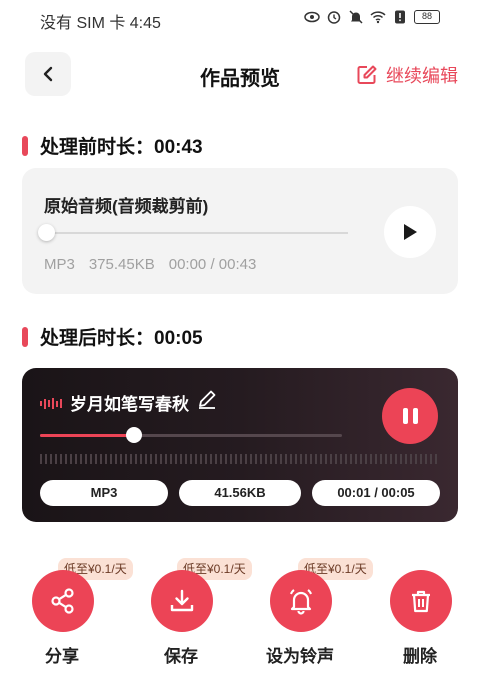  What do you see at coordinates (420, 656) in the screenshot?
I see `delete-label: 删除` at bounding box center [420, 656].